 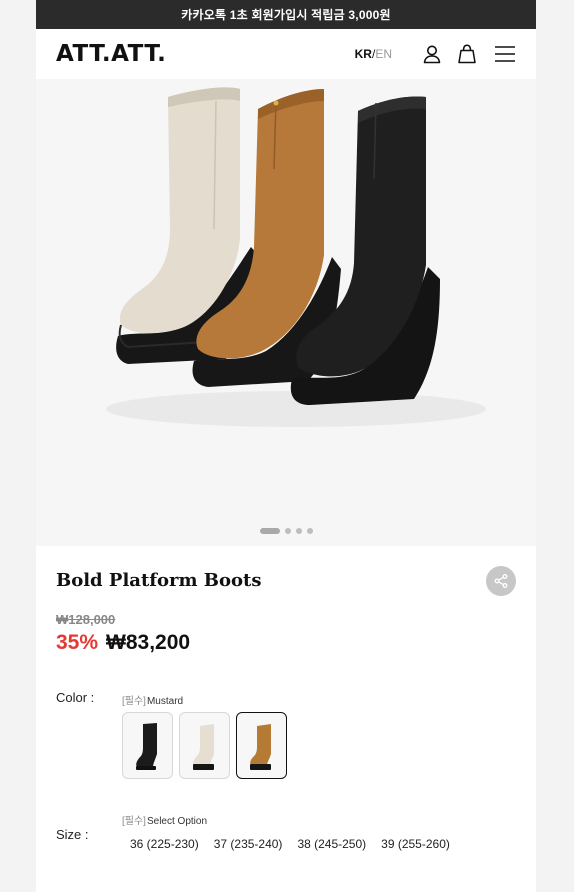 What do you see at coordinates (331, 844) in the screenshot?
I see `size-option-38: 38 (245-250)` at bounding box center [331, 844].